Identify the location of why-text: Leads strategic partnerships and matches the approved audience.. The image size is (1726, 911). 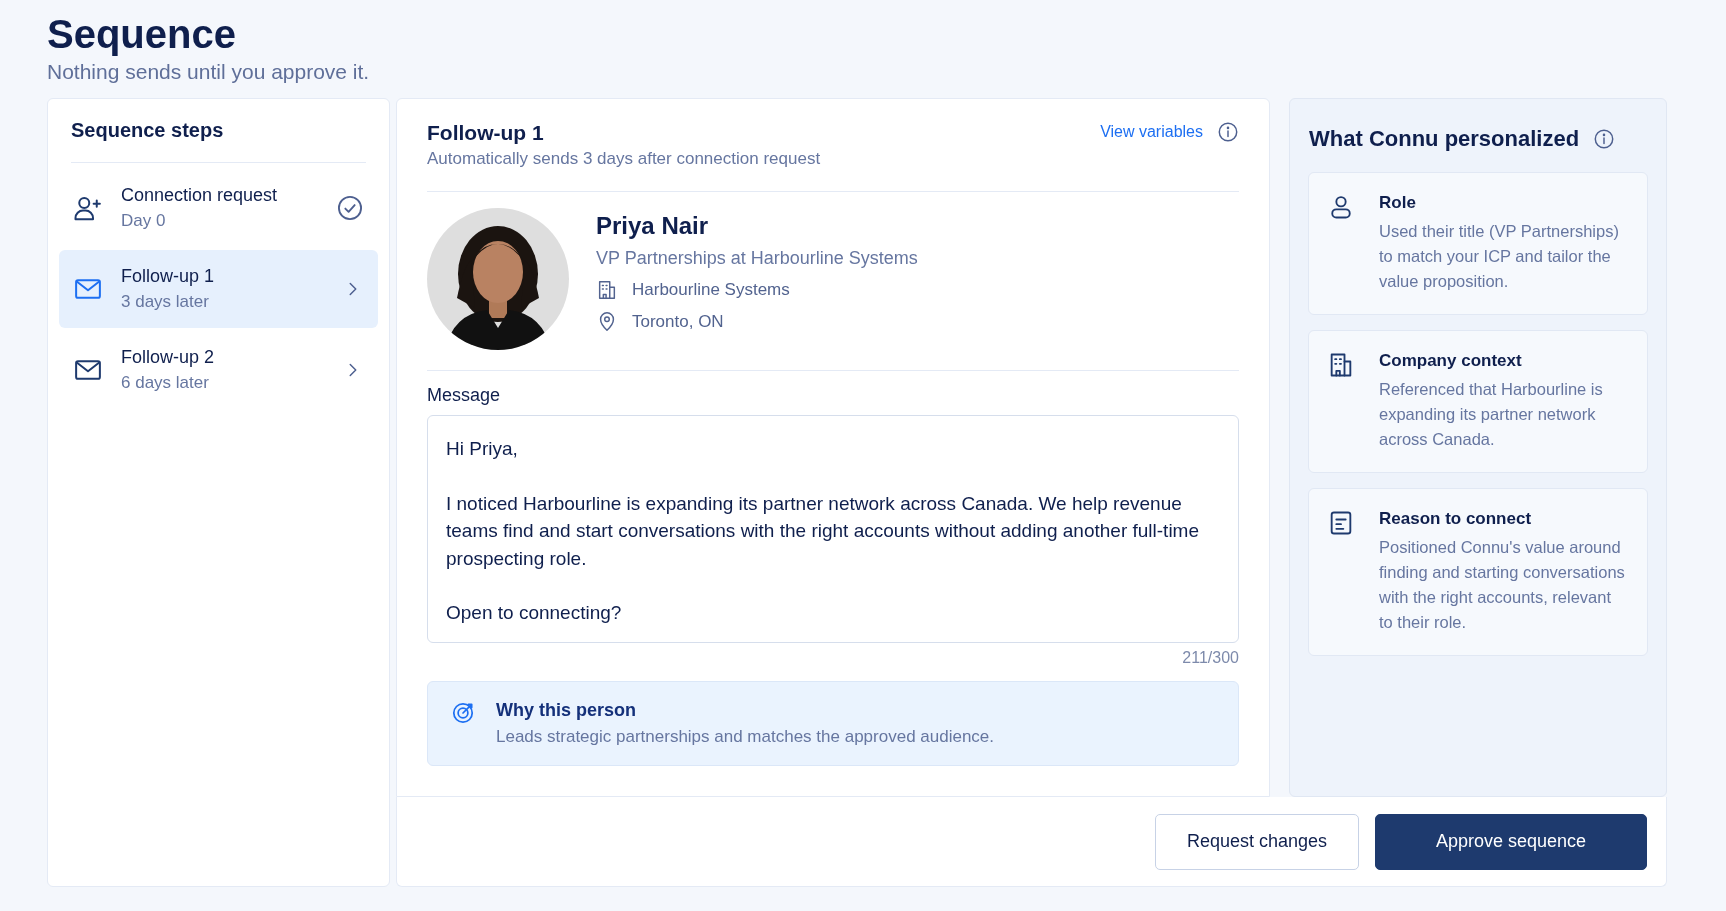
(745, 737).